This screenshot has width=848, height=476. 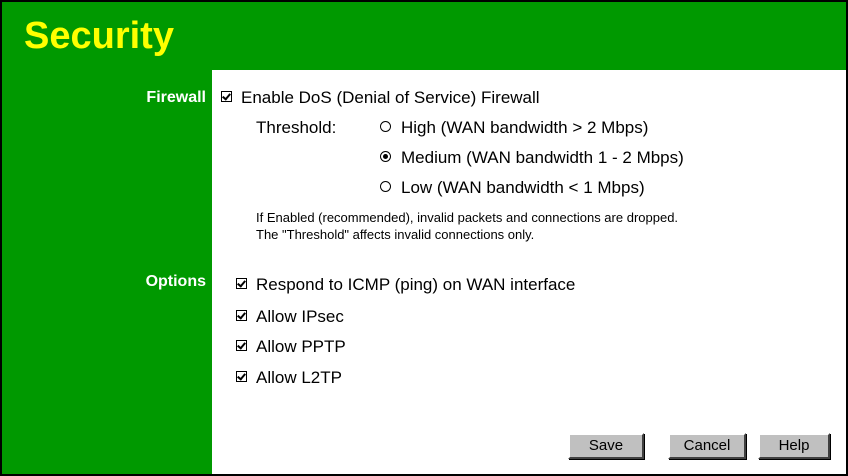 What do you see at coordinates (707, 446) in the screenshot?
I see `cancel-button: Cancel` at bounding box center [707, 446].